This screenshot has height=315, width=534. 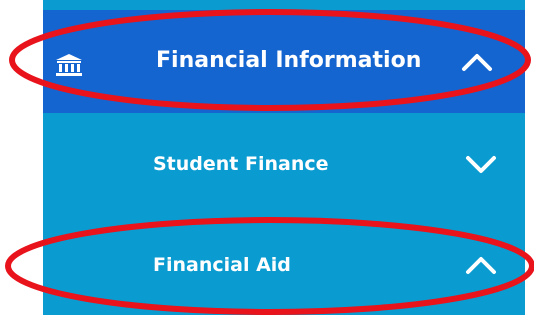 What do you see at coordinates (481, 165) in the screenshot?
I see `chevron-down-icon` at bounding box center [481, 165].